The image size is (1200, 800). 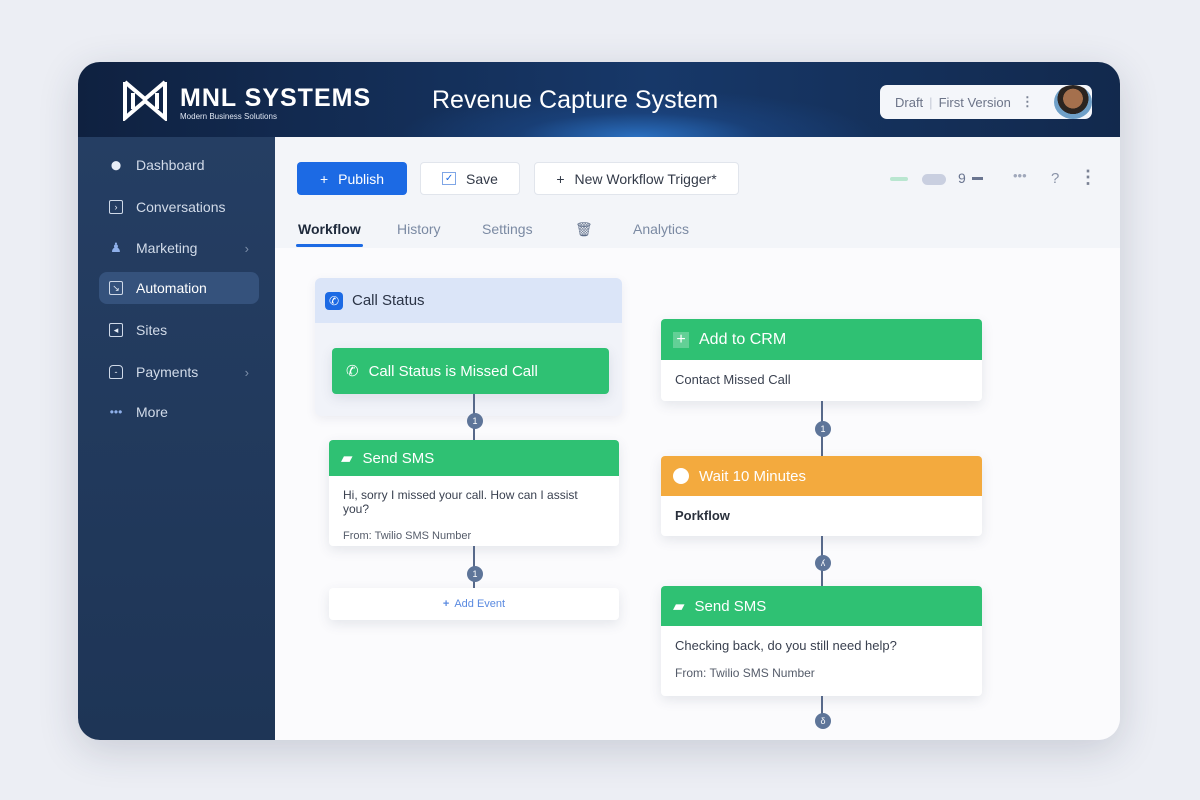 I want to click on status-pill, so click(x=899, y=179).